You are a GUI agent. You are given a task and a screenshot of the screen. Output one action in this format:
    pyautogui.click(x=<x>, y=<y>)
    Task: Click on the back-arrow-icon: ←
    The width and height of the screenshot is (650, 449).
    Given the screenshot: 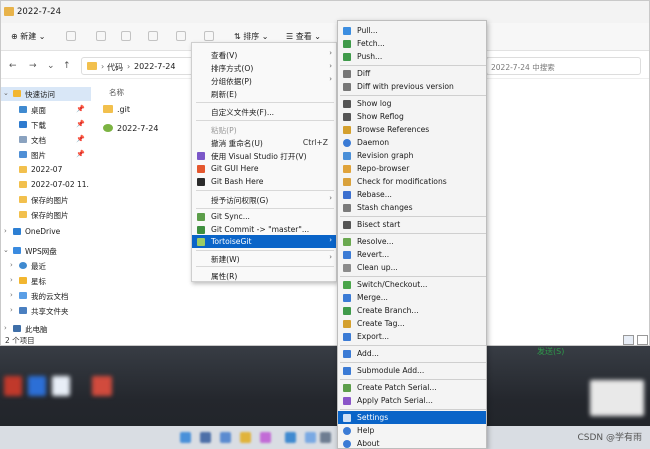 What is the action you would take?
    pyautogui.click(x=13, y=66)
    